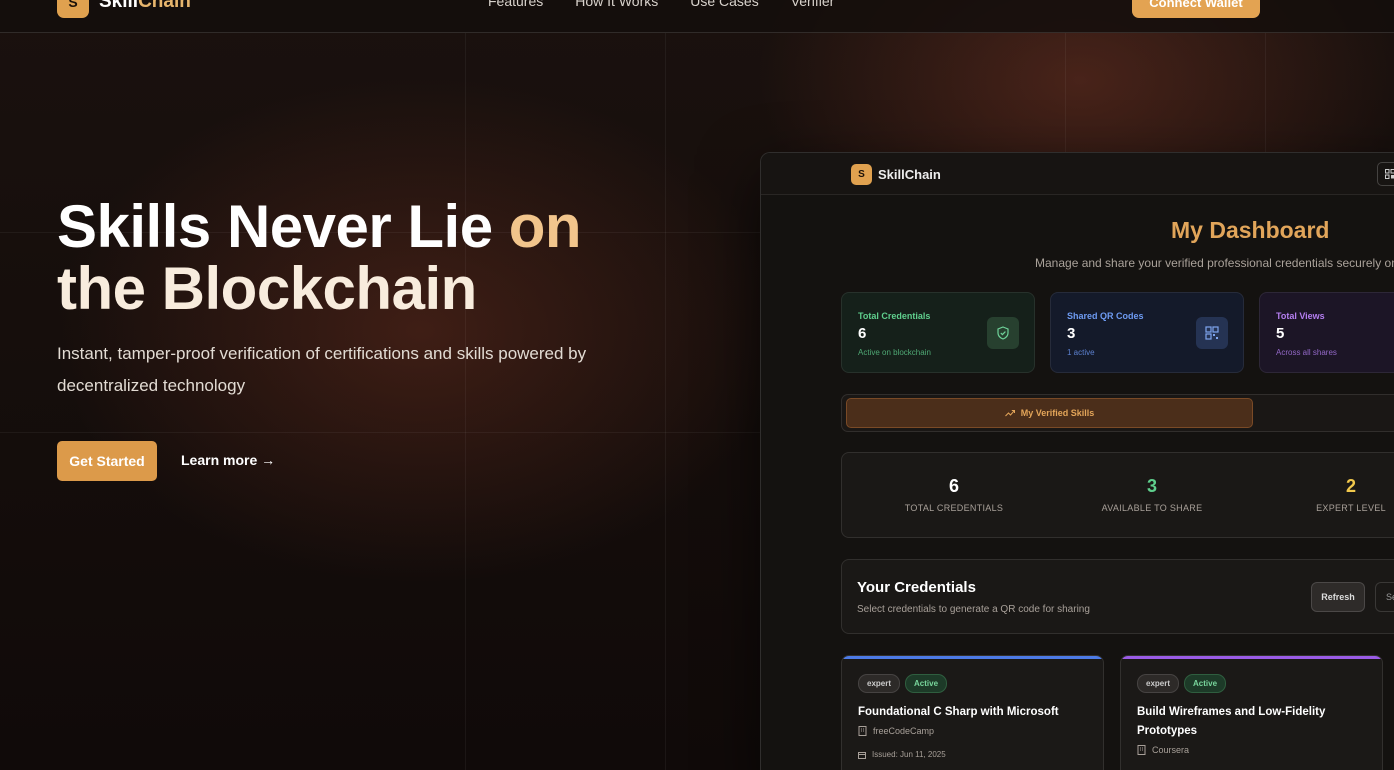 This screenshot has width=1394, height=770. I want to click on dashboard-tabs: My Verified Skills, so click(1117, 413).